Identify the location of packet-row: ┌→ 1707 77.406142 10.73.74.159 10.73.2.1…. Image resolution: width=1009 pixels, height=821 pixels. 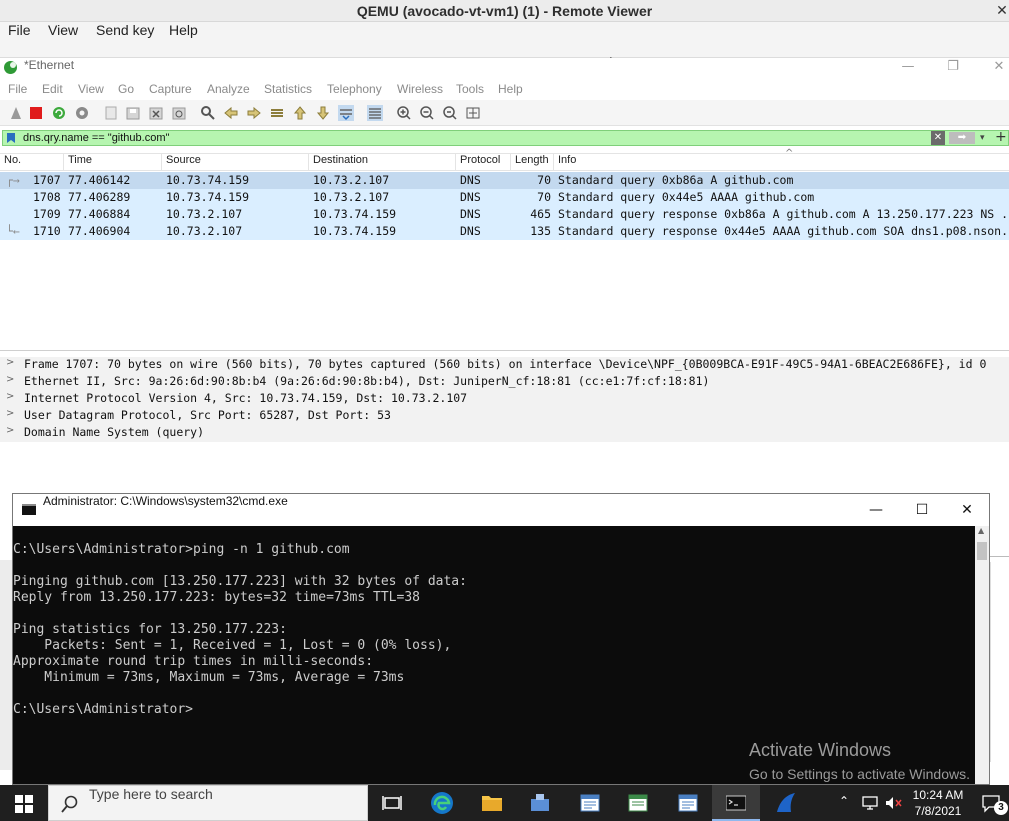
(504, 180).